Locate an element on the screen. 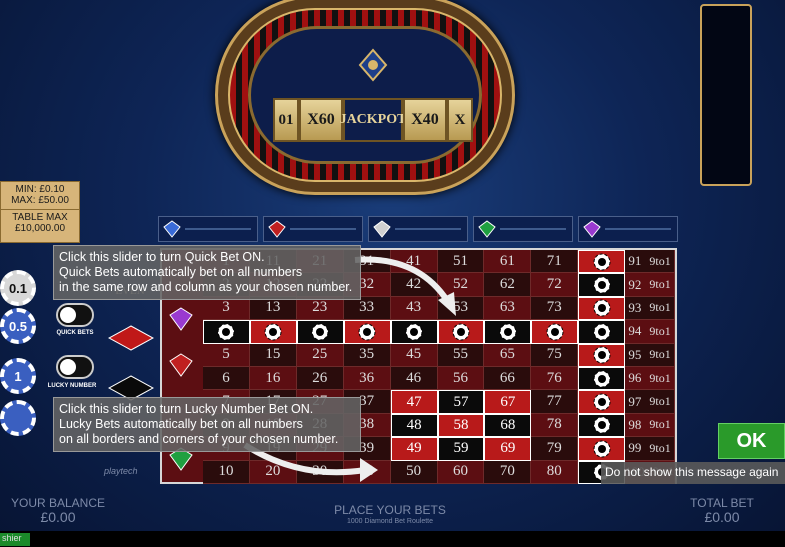  number-cell: 70 is located at coordinates (508, 472).